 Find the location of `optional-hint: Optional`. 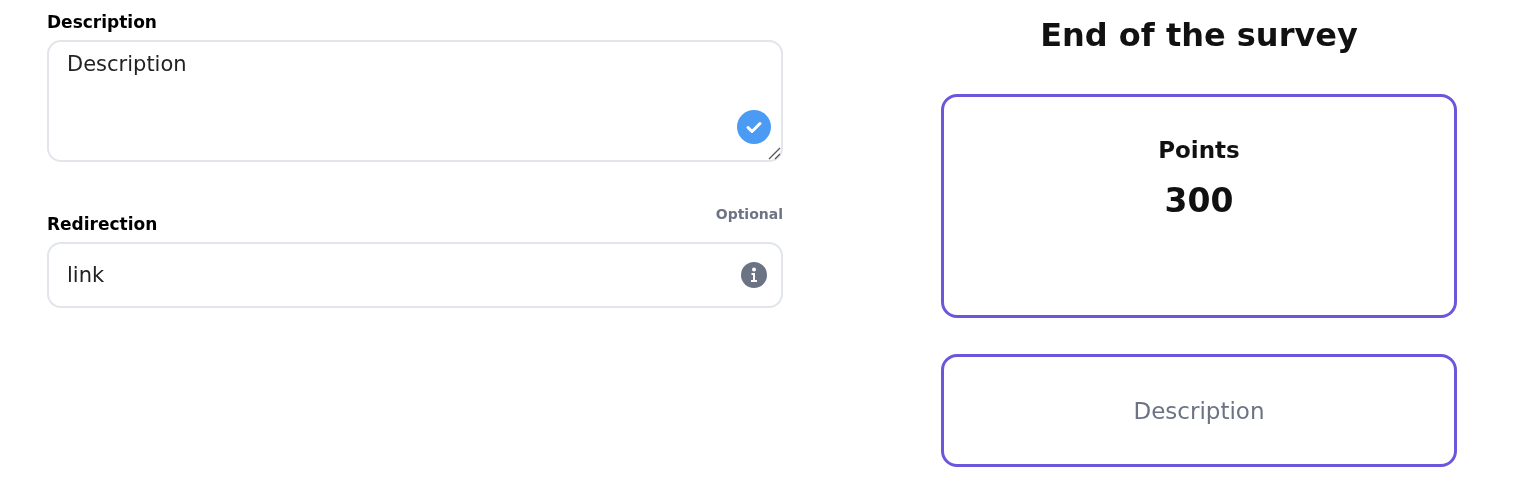

optional-hint: Optional is located at coordinates (749, 214).